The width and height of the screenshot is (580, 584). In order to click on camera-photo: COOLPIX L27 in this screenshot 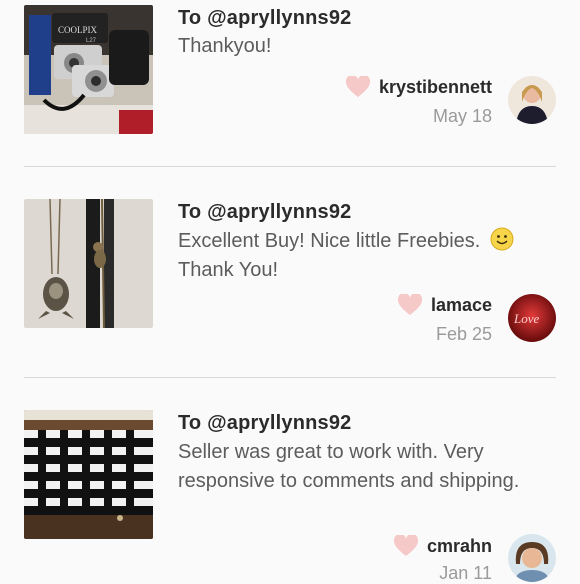, I will do `click(88, 69)`.